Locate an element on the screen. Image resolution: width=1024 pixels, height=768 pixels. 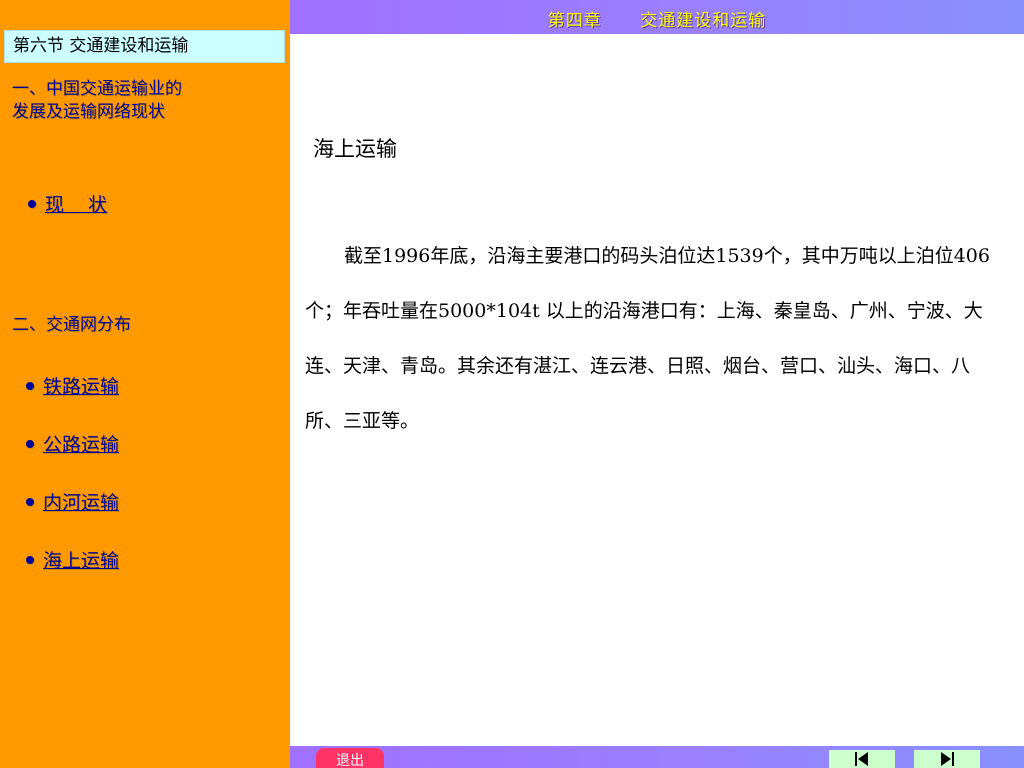
exit-button: 退出 is located at coordinates (350, 758).